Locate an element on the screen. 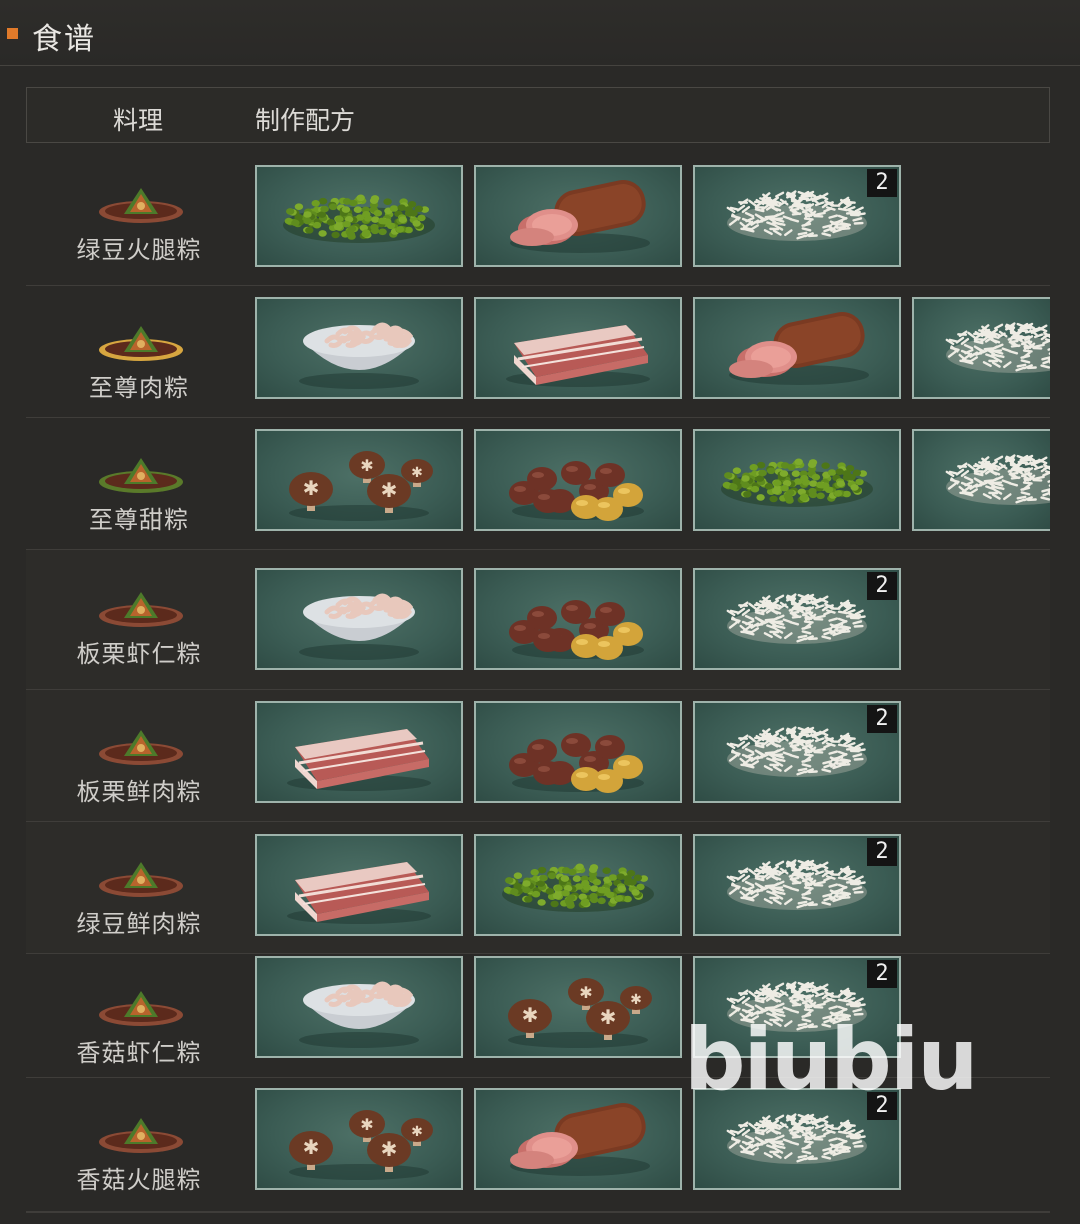 The height and width of the screenshot is (1224, 1080). dish-name: 板栗鲜肉粽 is located at coordinates (139, 792).